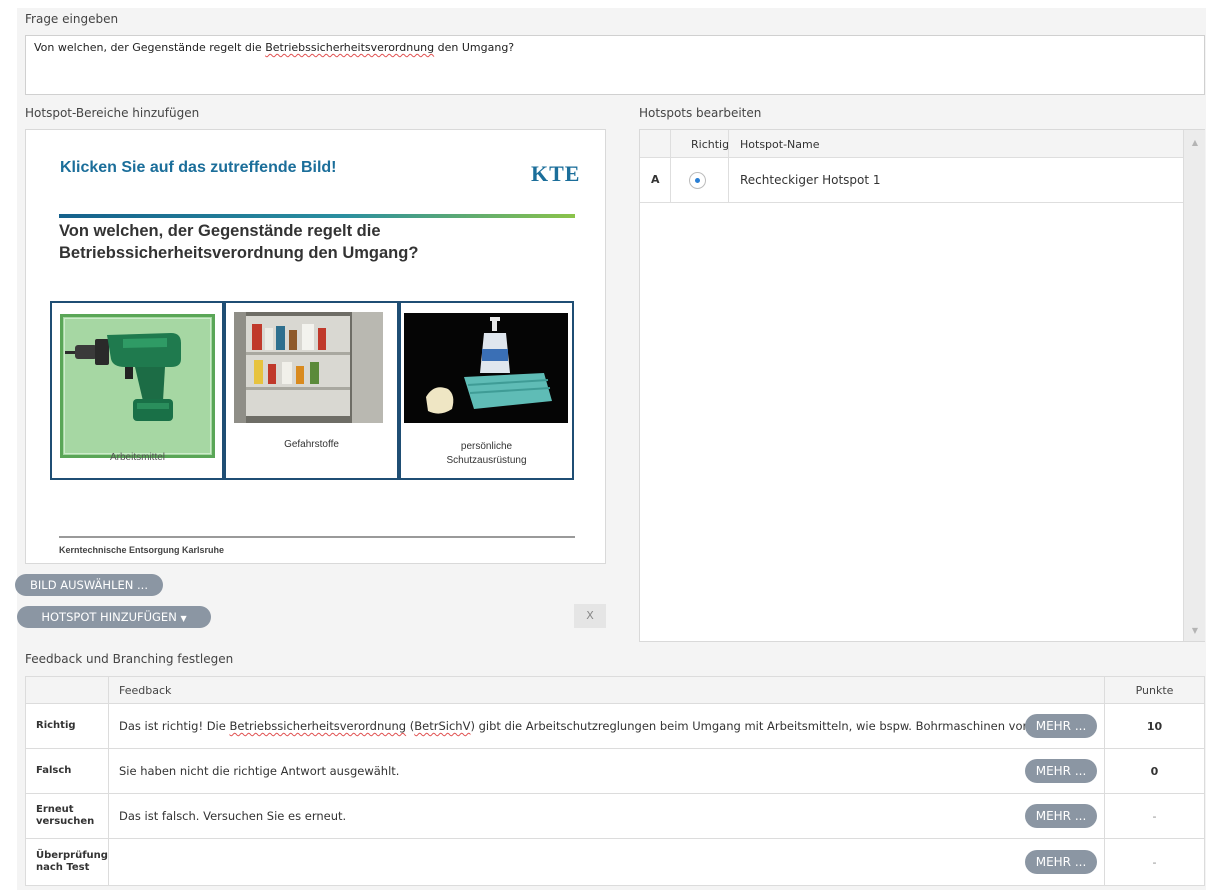  I want to click on slide-title: Klicken Sie auf das zutreffende Bild!, so click(198, 167).